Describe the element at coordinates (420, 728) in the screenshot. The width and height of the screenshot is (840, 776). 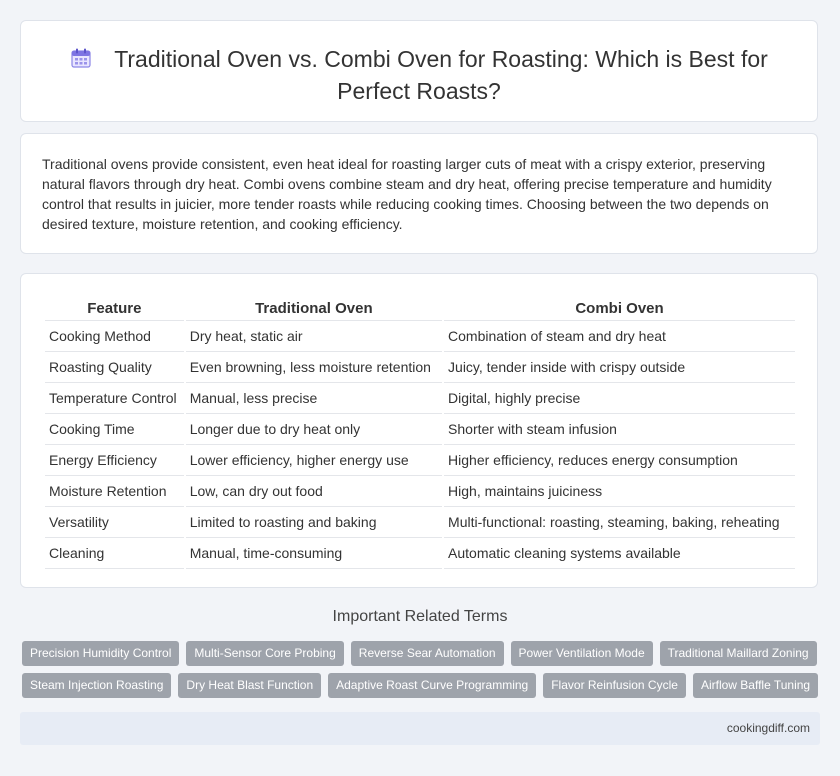
I see `footer-bar: cookingdiff.com` at that location.